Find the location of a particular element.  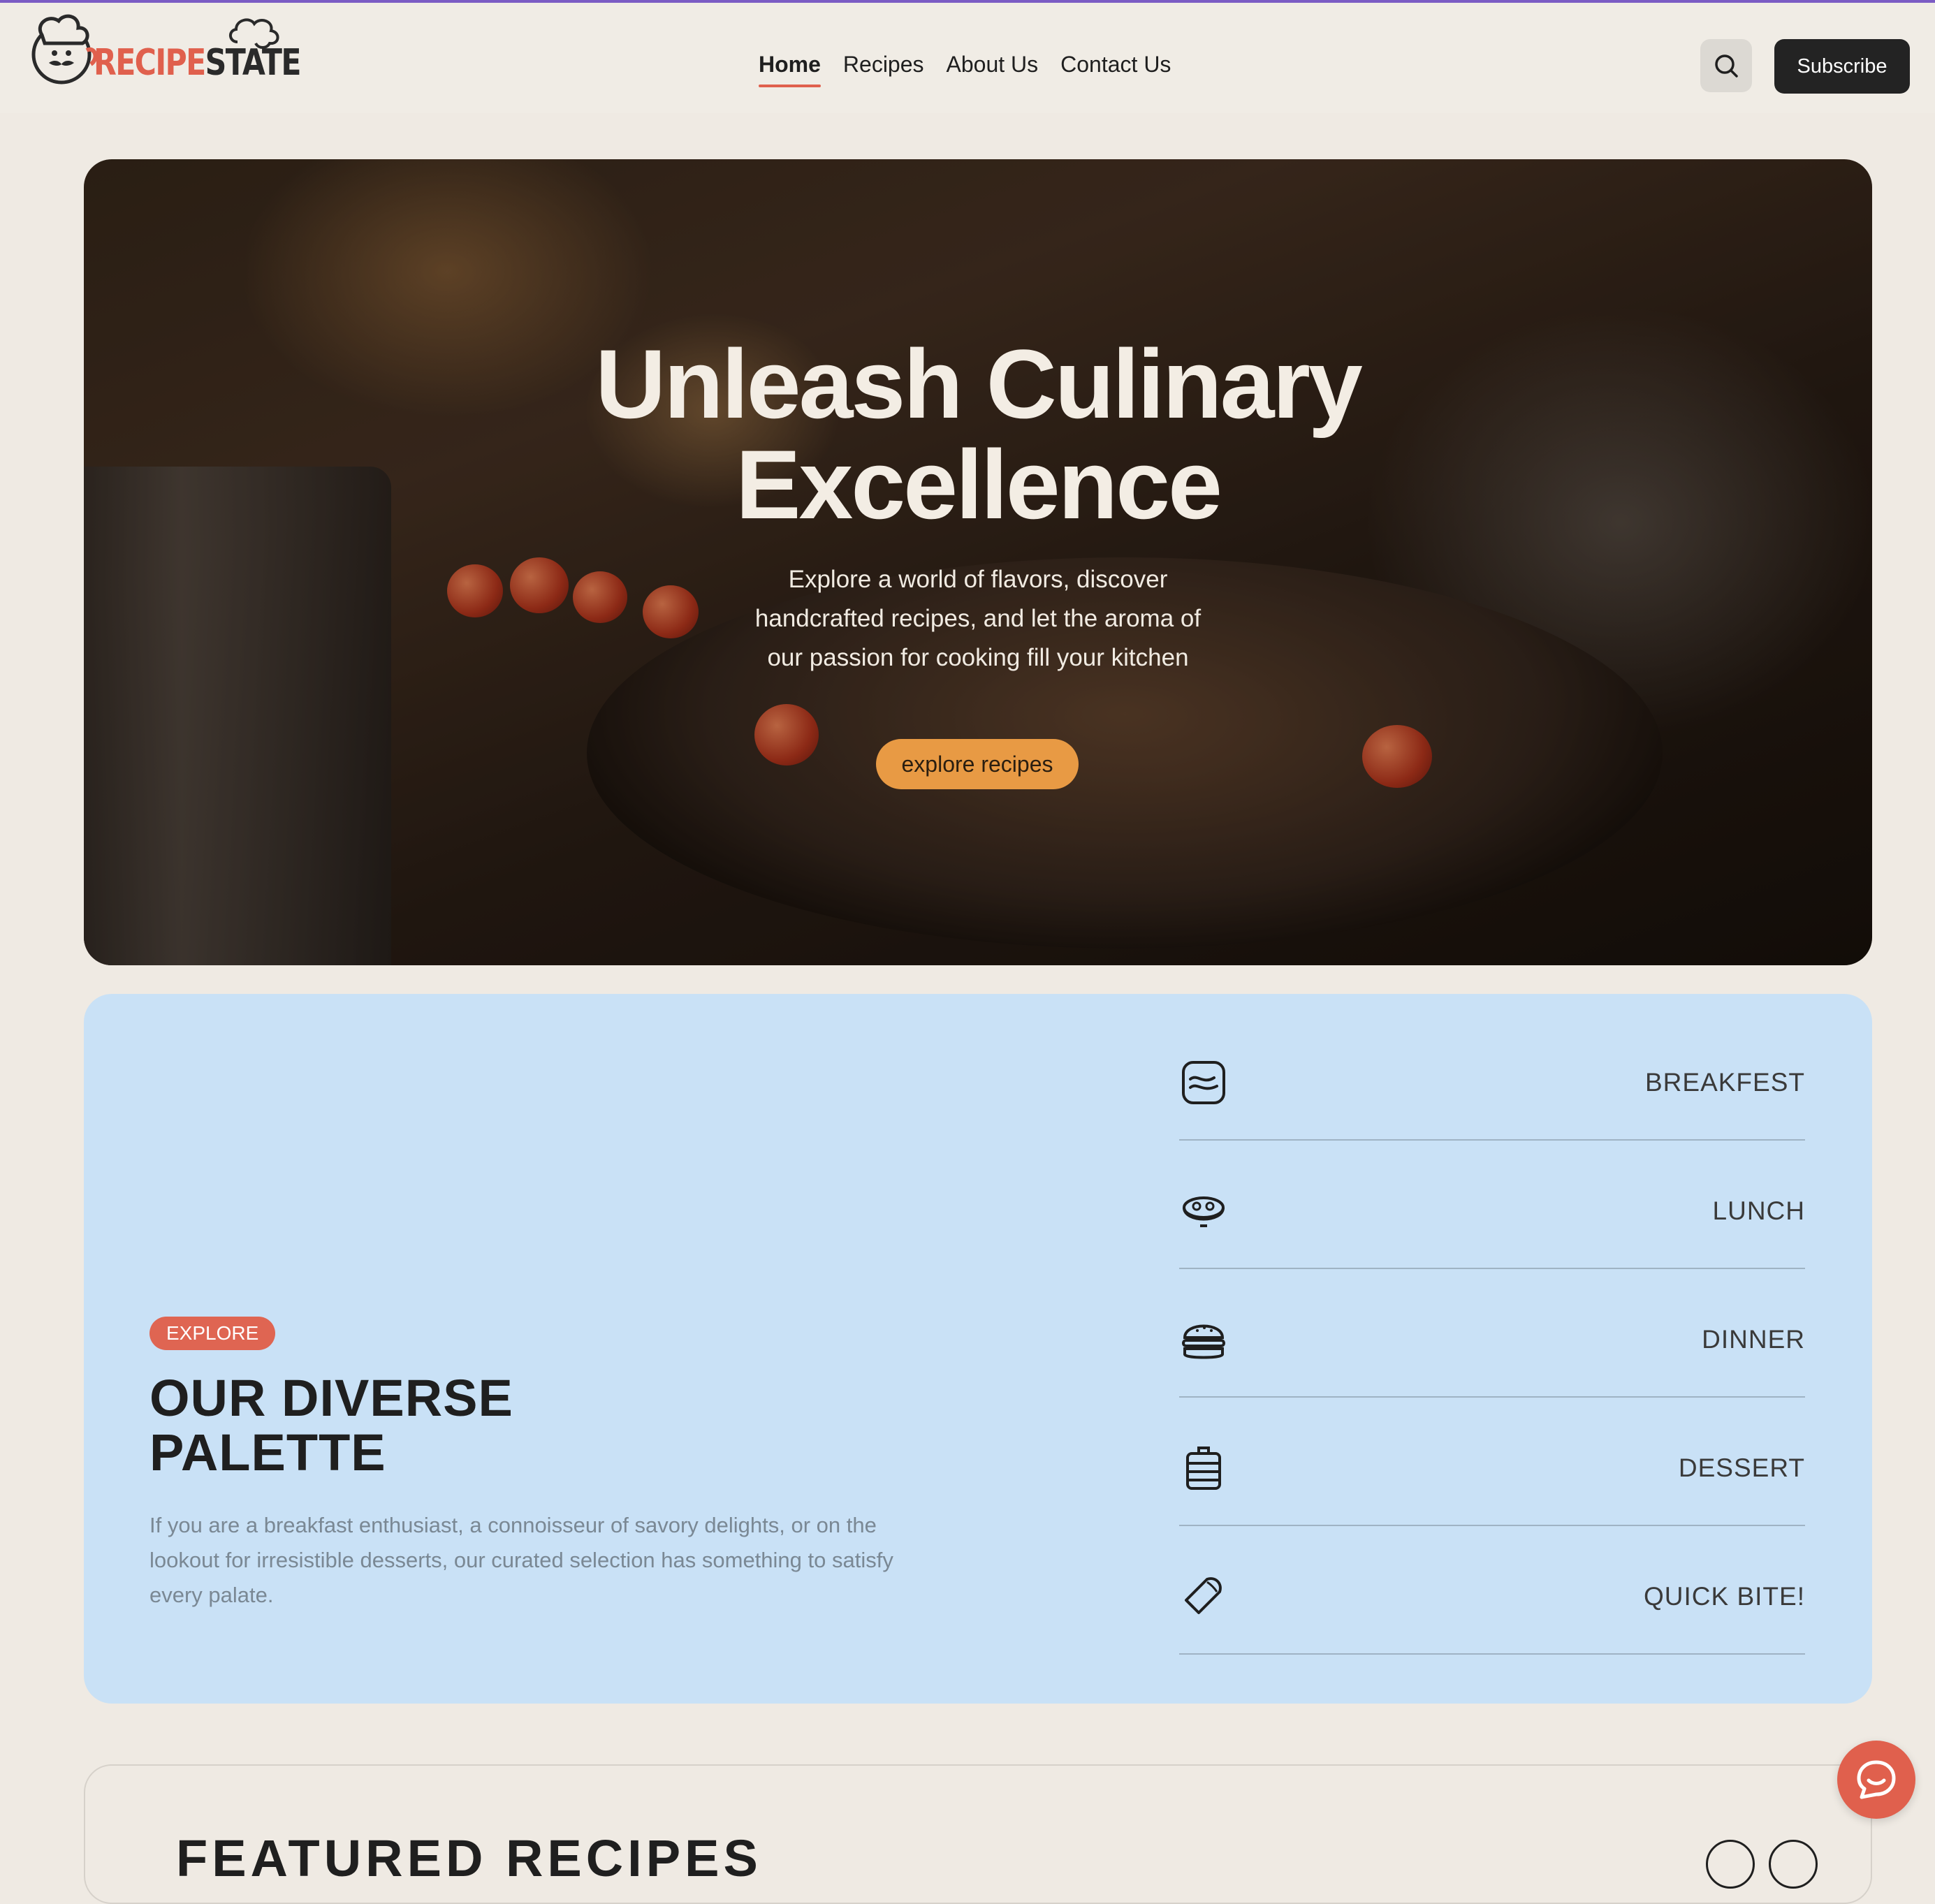

featured-recipes-section: FEATURED RECIPES is located at coordinates (978, 1834).